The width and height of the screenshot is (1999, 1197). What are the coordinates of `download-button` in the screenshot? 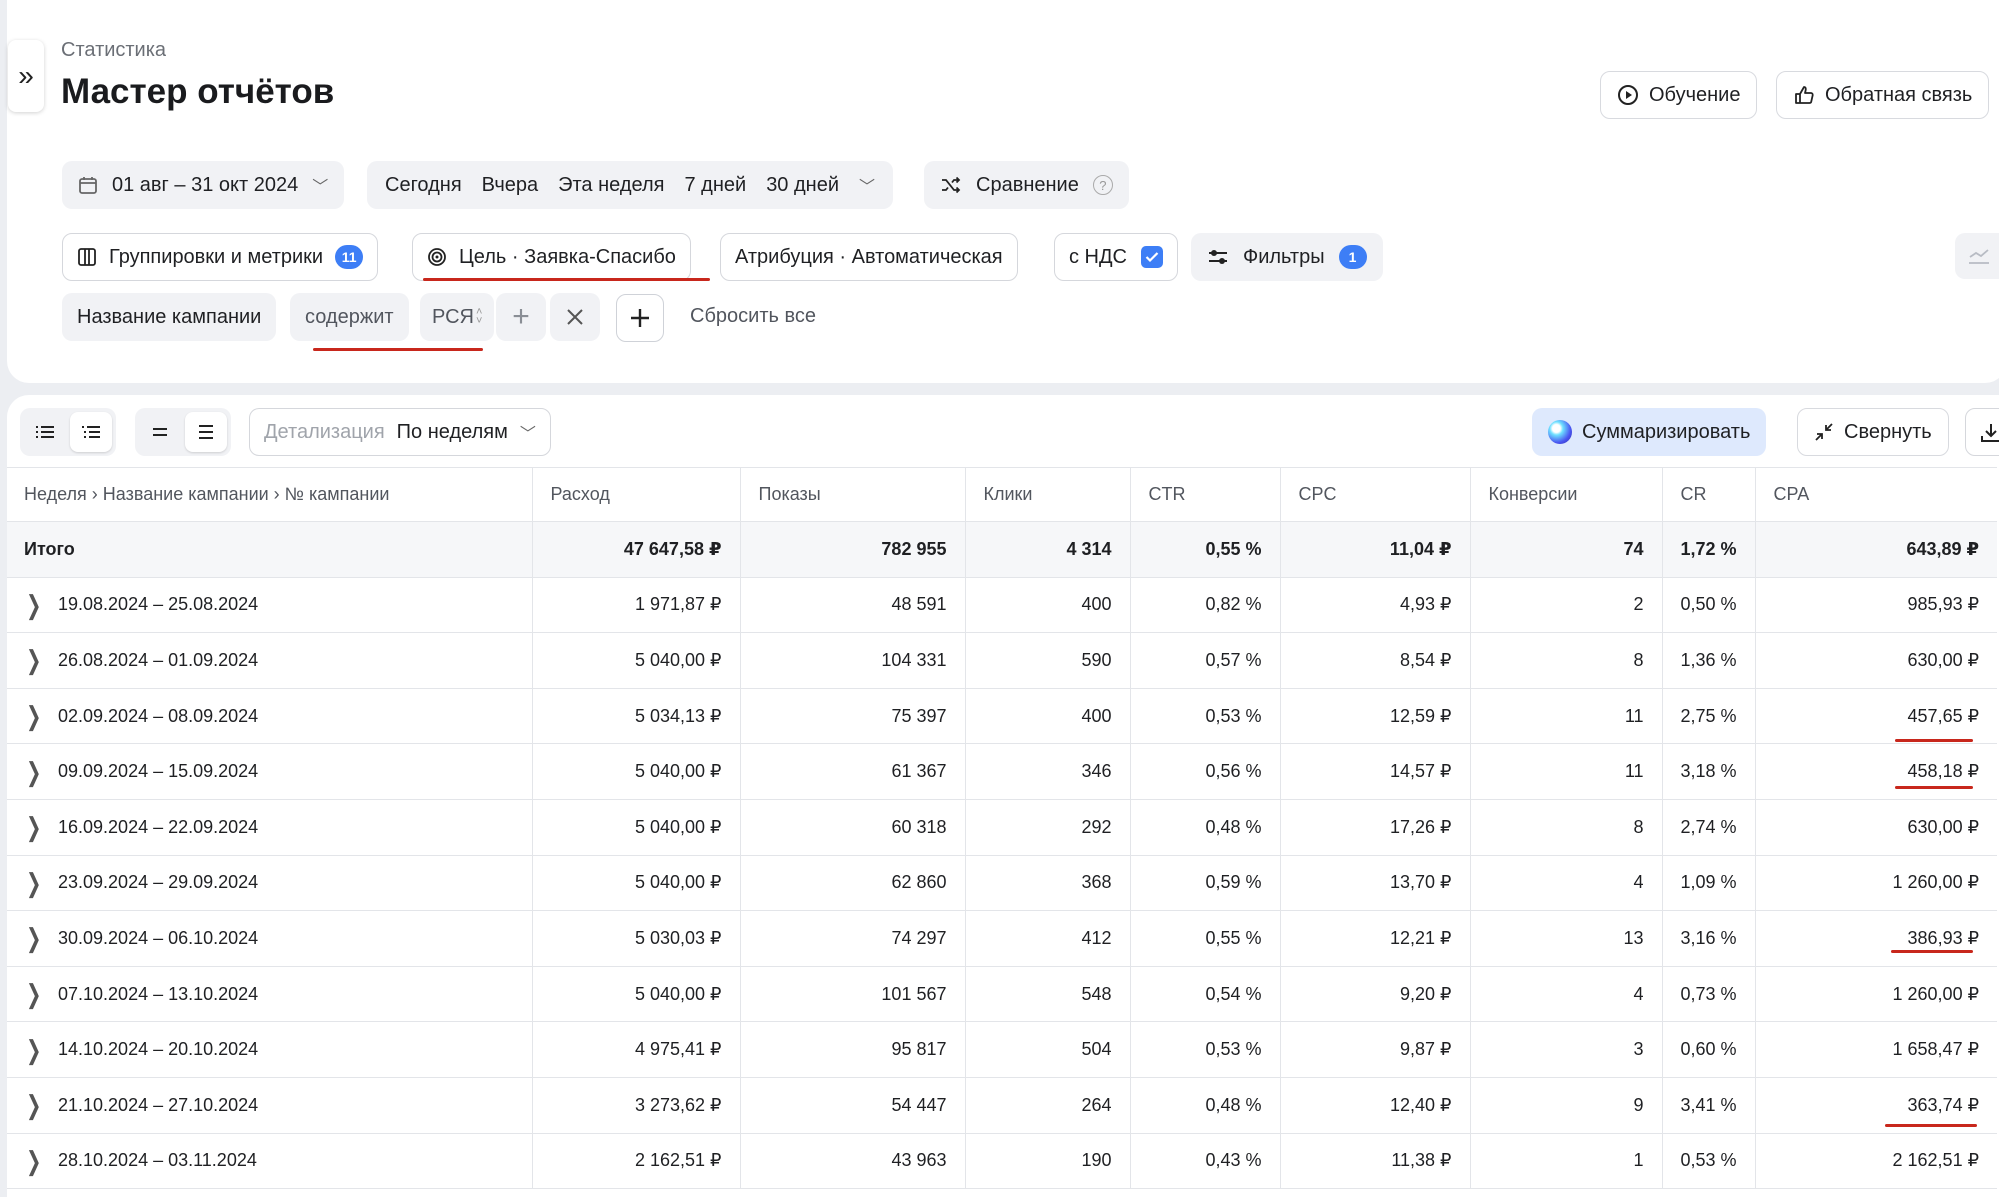 It's located at (1982, 432).